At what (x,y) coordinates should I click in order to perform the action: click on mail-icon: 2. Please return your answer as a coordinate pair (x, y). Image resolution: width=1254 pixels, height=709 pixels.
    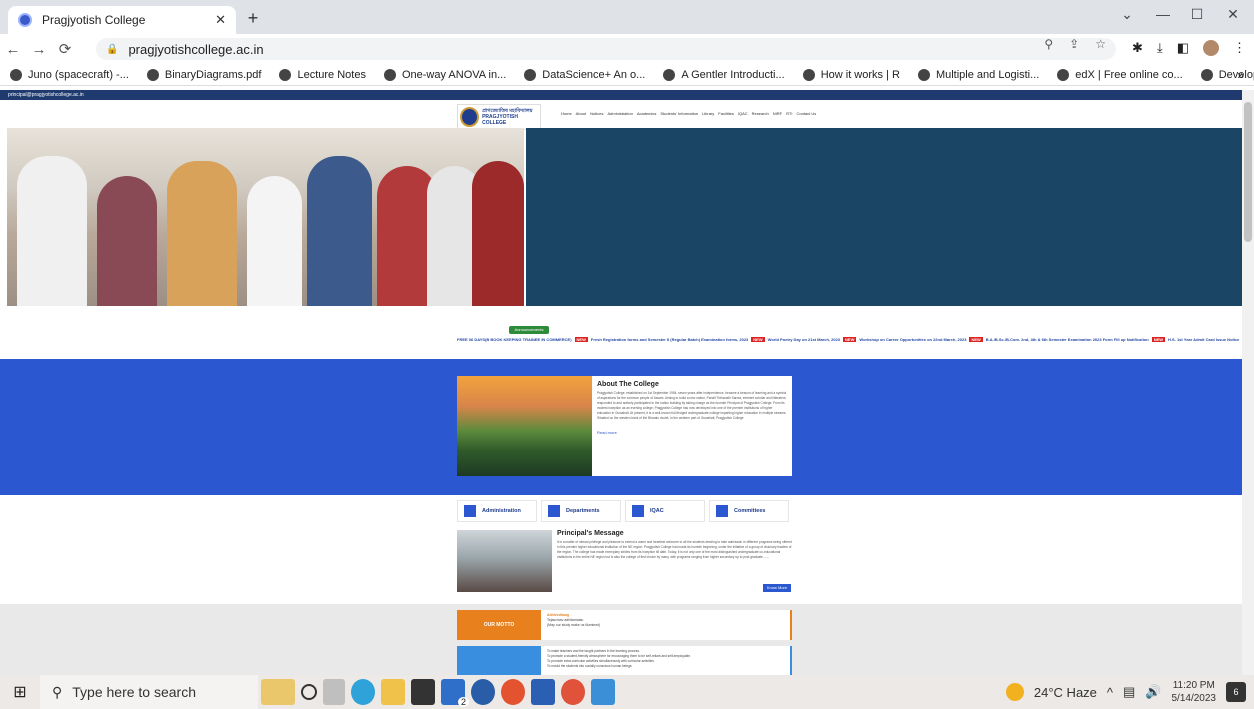
    Looking at the image, I should click on (455, 693).